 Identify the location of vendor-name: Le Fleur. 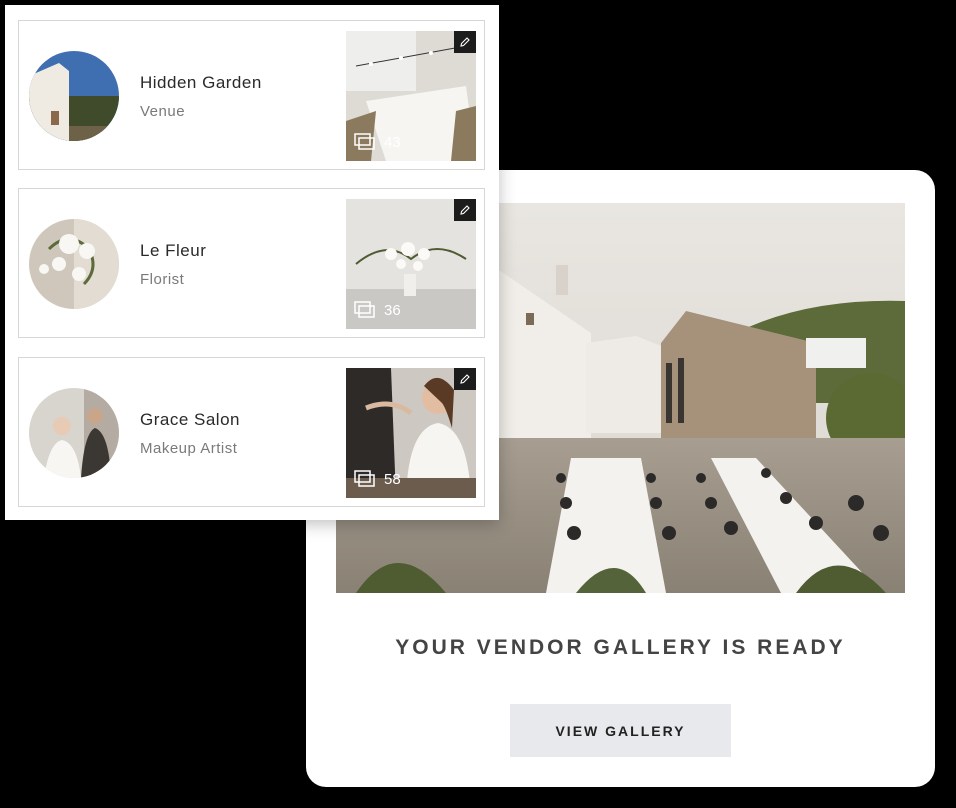
(173, 250).